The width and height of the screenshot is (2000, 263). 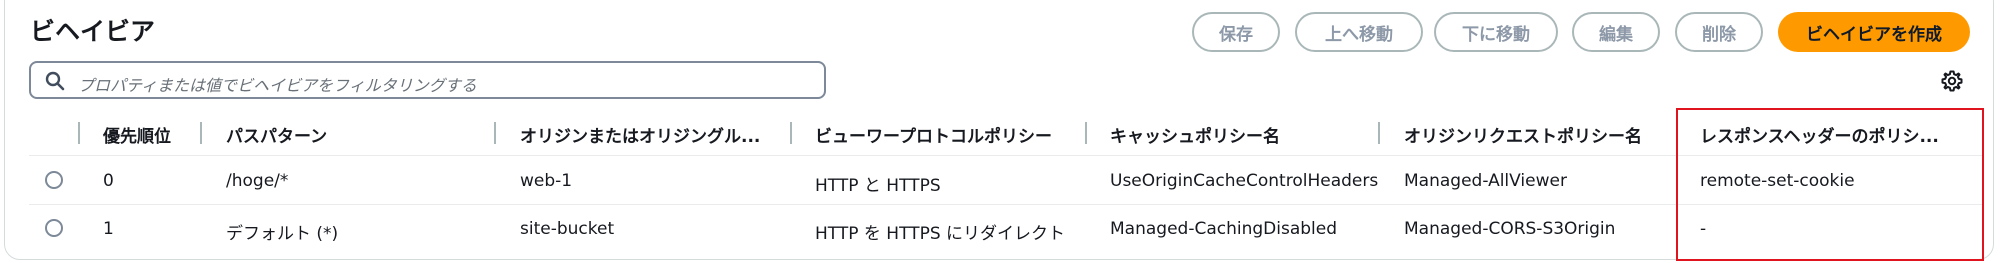 I want to click on save-button: 保存, so click(x=1236, y=32).